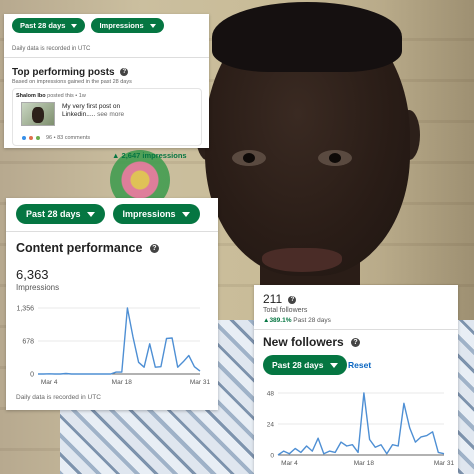 Image resolution: width=474 pixels, height=474 pixels. What do you see at coordinates (359, 365) in the screenshot?
I see `reset-button: Reset` at bounding box center [359, 365].